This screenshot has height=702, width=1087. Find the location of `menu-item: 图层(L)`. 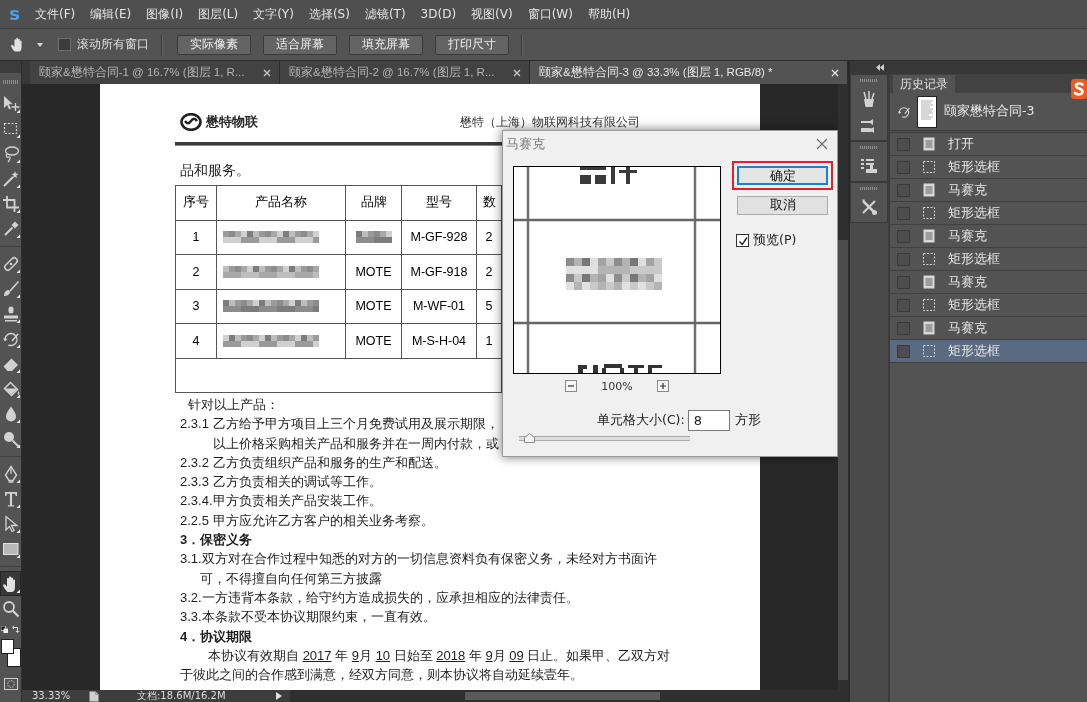

menu-item: 图层(L) is located at coordinates (218, 14).